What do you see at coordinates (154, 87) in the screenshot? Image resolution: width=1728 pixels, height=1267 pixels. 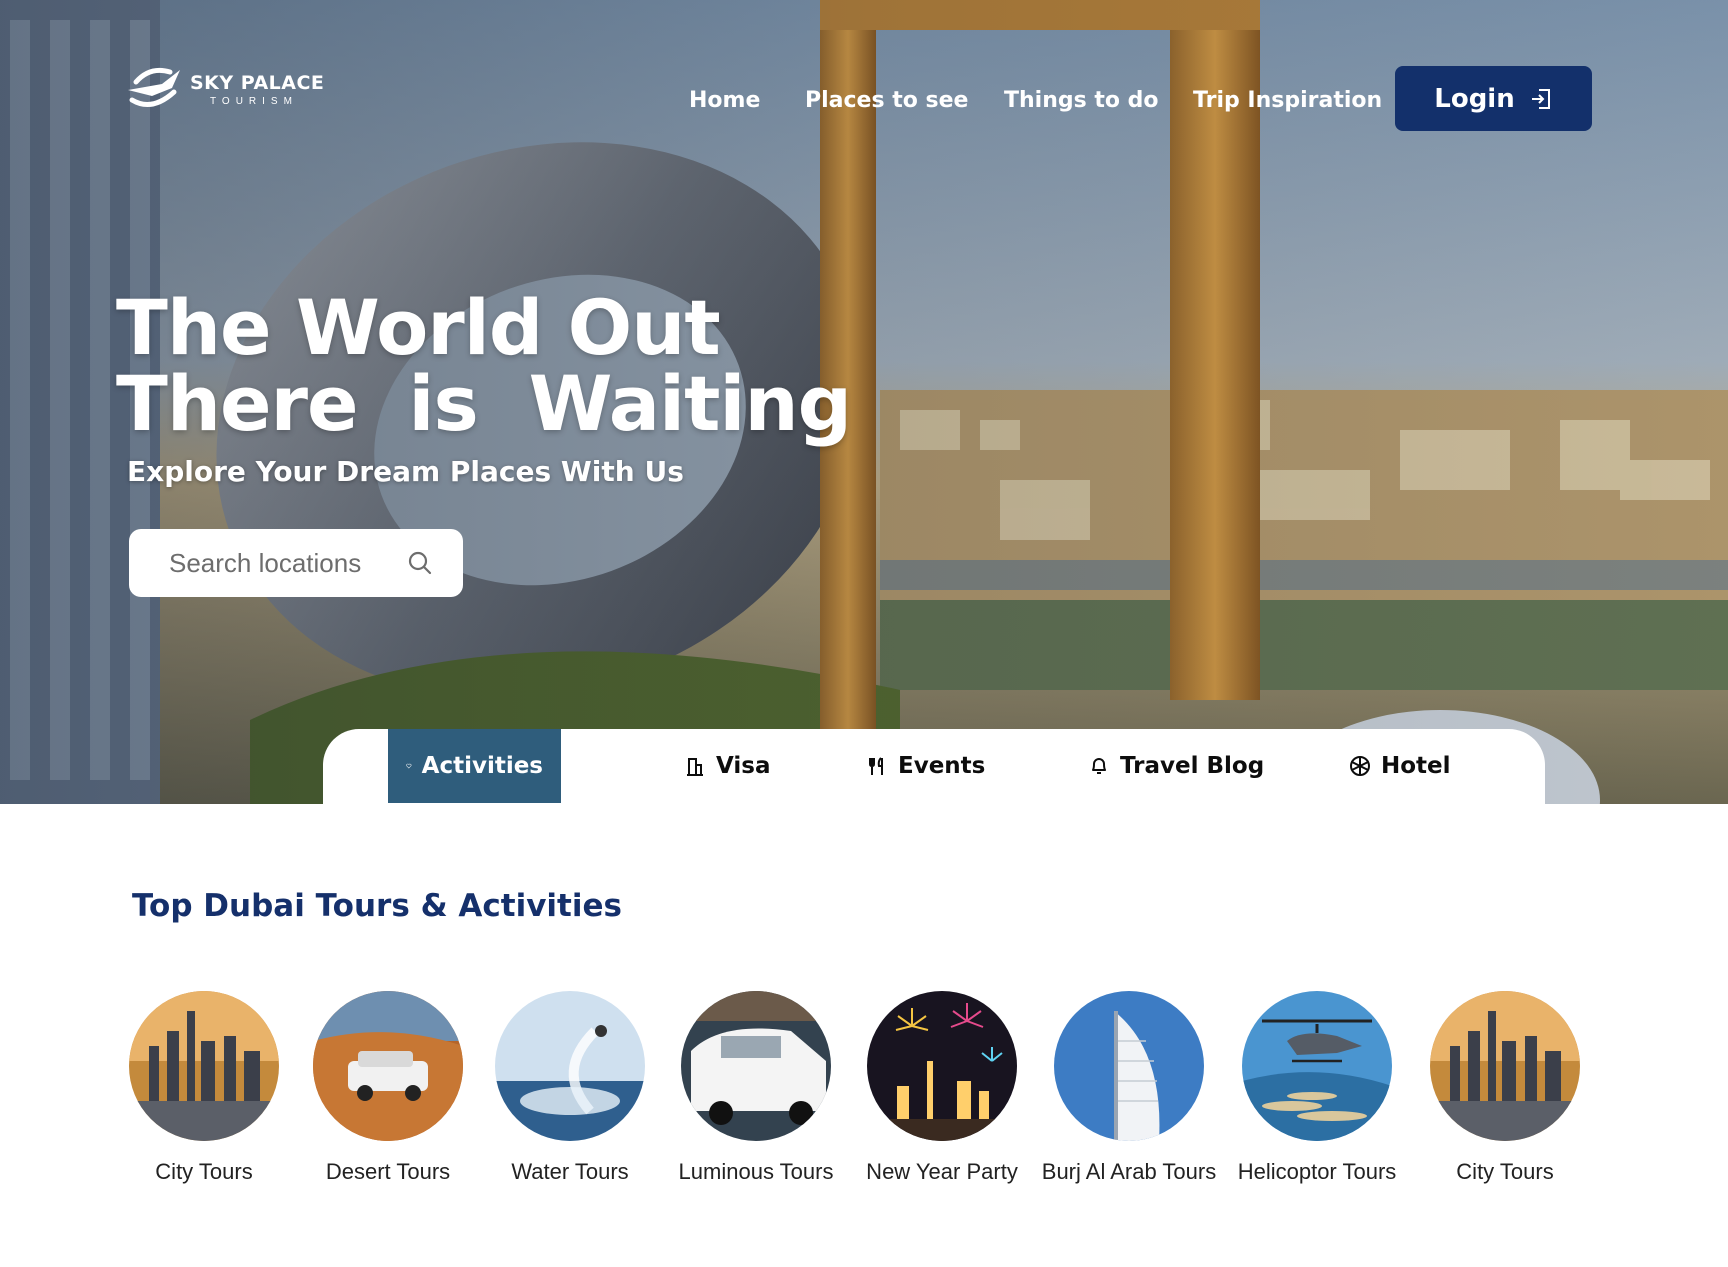 I see `plane-logo-icon` at bounding box center [154, 87].